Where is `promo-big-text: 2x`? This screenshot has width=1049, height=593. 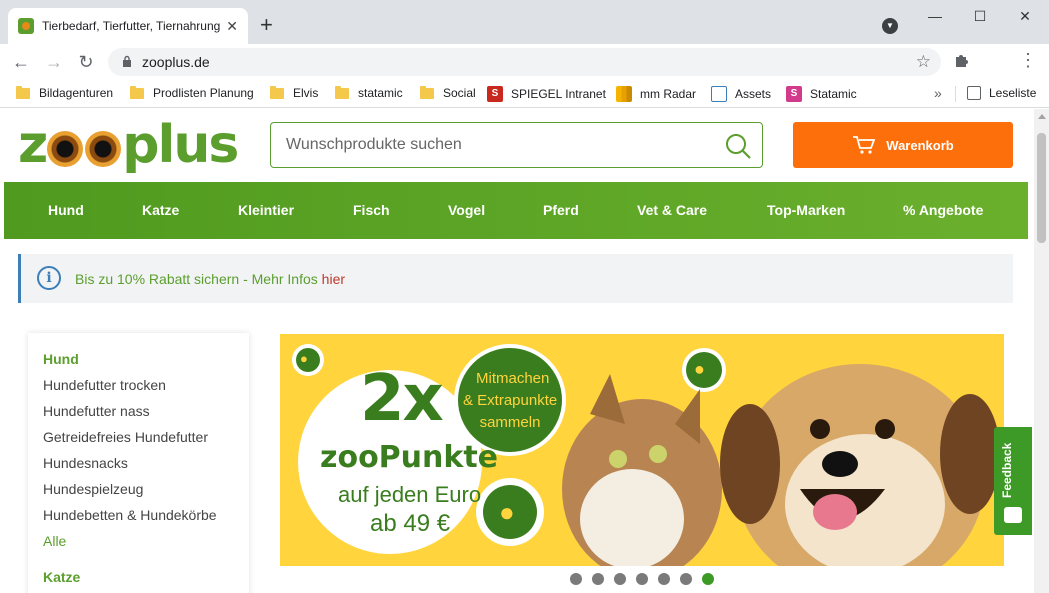 promo-big-text: 2x is located at coordinates (402, 399).